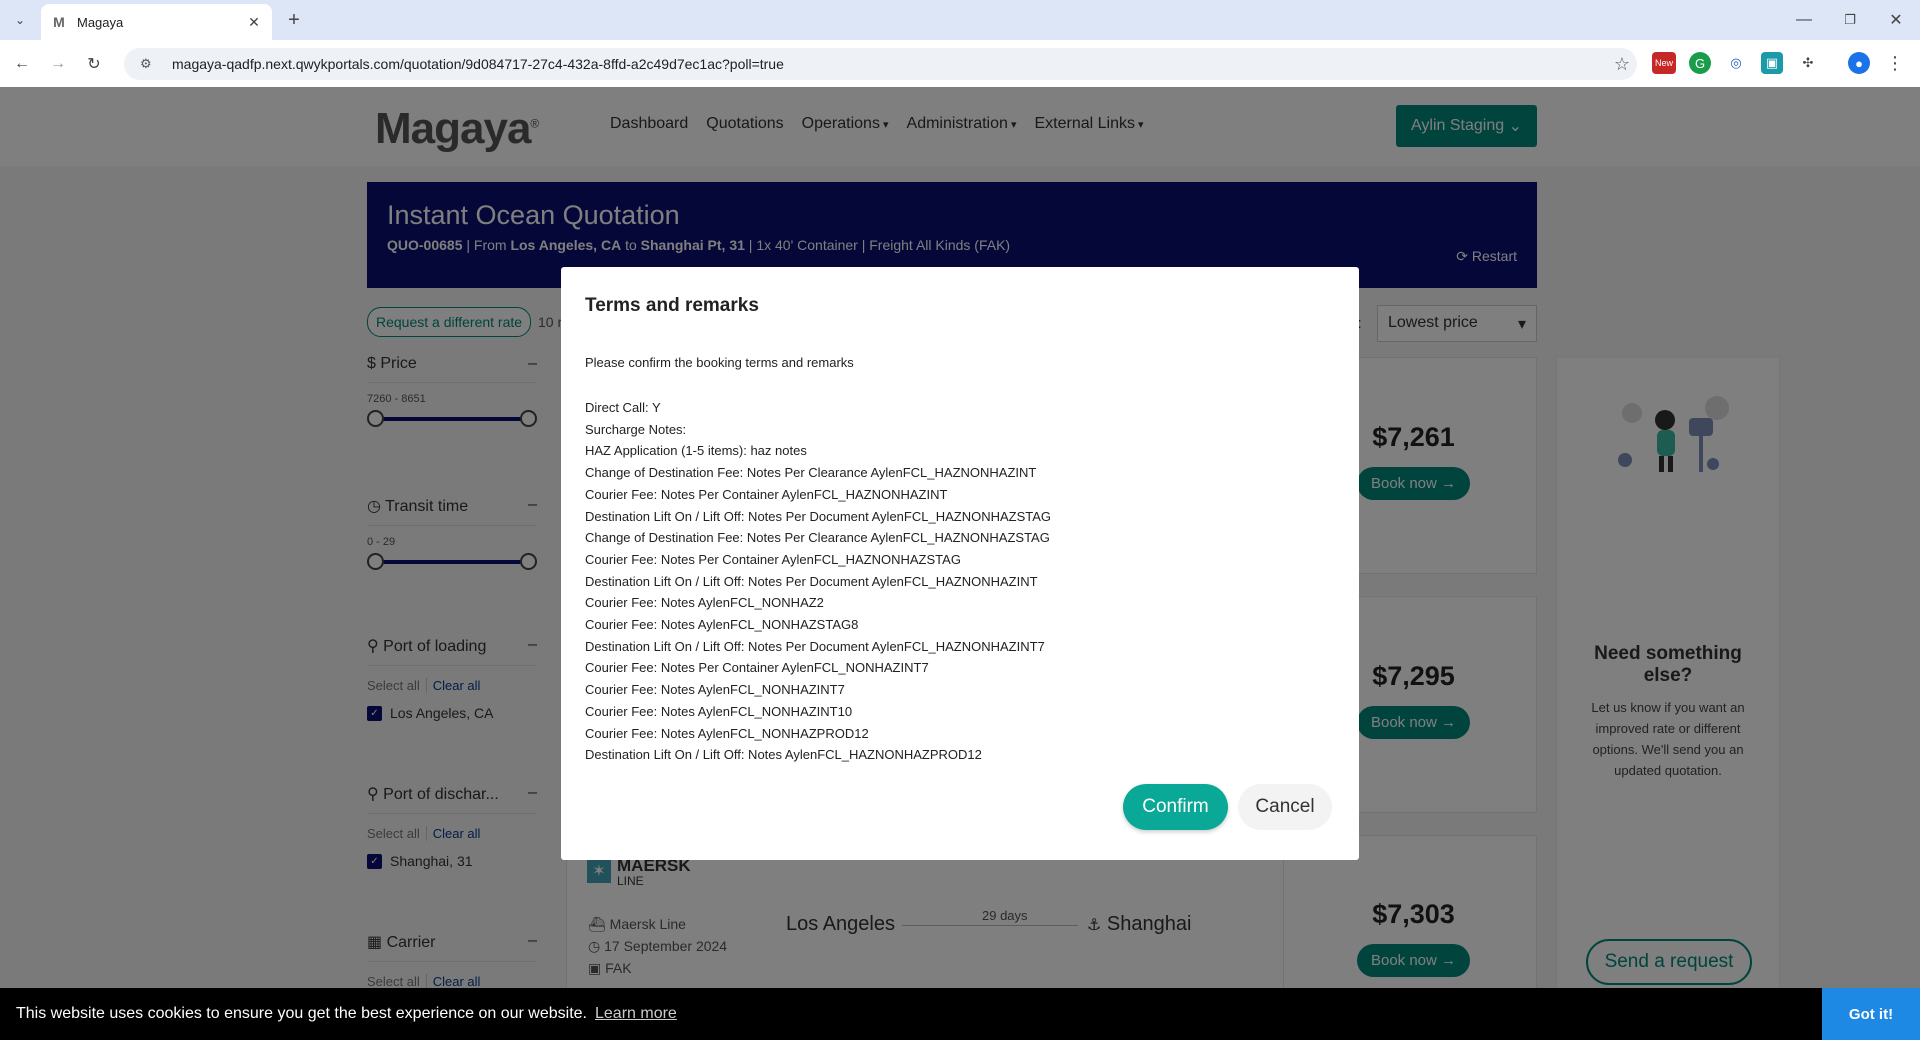 This screenshot has width=1920, height=1040. What do you see at coordinates (1859, 63) in the screenshot?
I see `profile-avatar-icon: ●` at bounding box center [1859, 63].